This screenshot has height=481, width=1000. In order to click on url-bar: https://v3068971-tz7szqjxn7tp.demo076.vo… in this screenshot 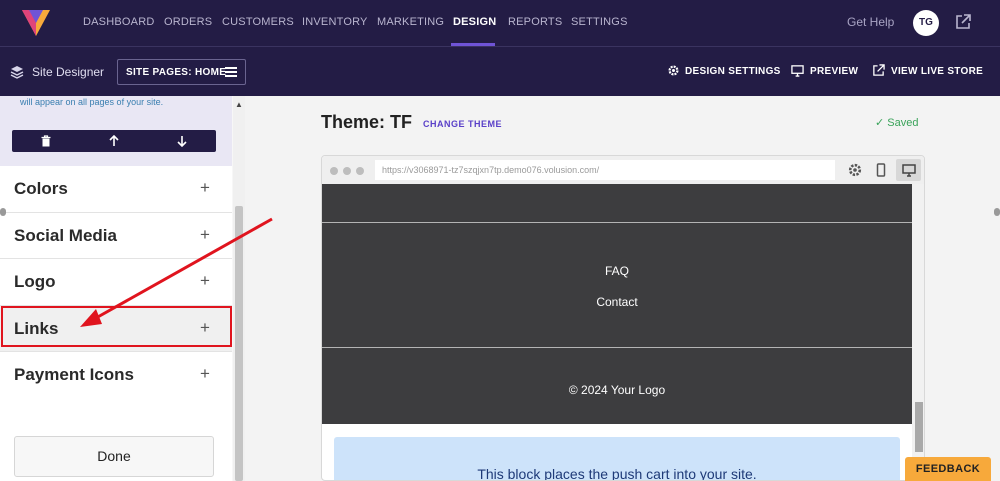, I will do `click(605, 170)`.